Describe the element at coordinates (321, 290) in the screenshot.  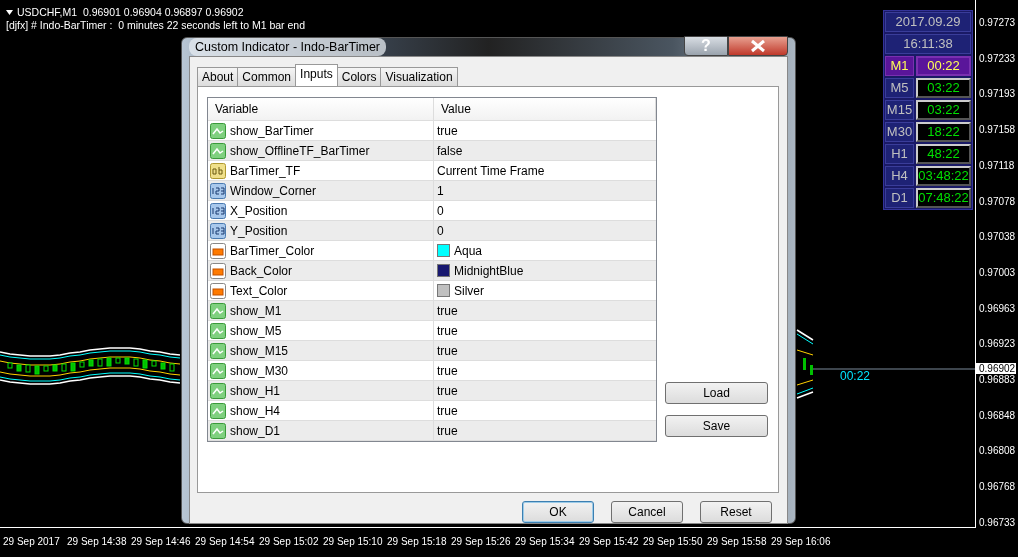
I see `variable-cell: Text_Color` at that location.